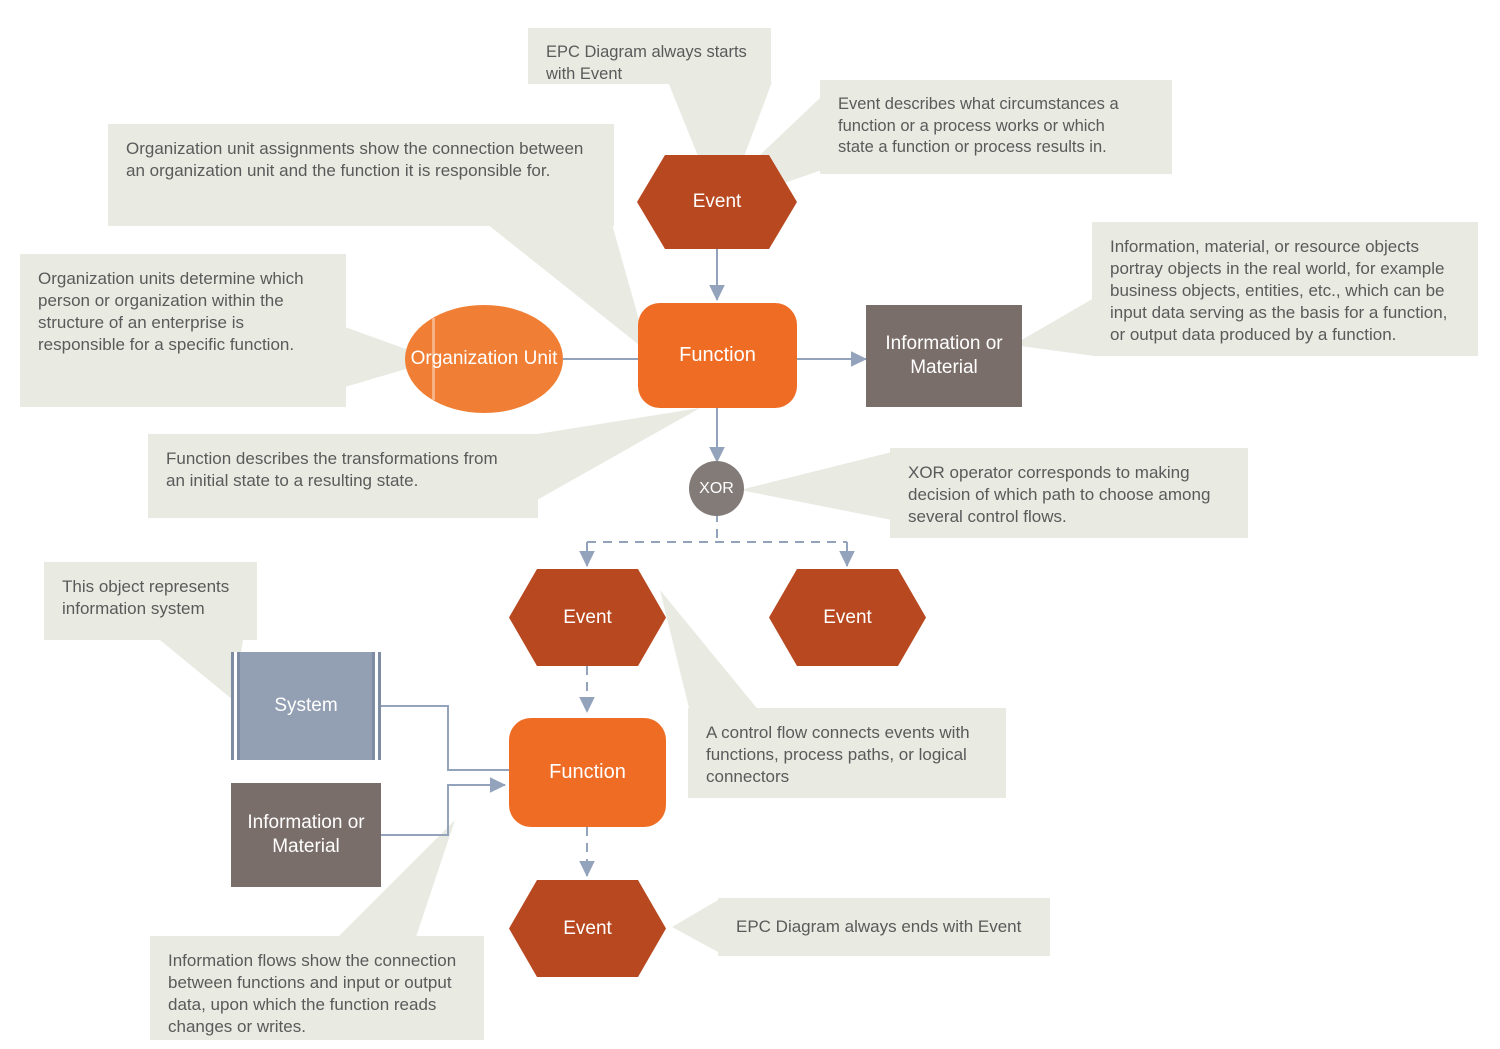 The image size is (1500, 1049). I want to click on node-organization-unit: Organization Unit, so click(484, 359).